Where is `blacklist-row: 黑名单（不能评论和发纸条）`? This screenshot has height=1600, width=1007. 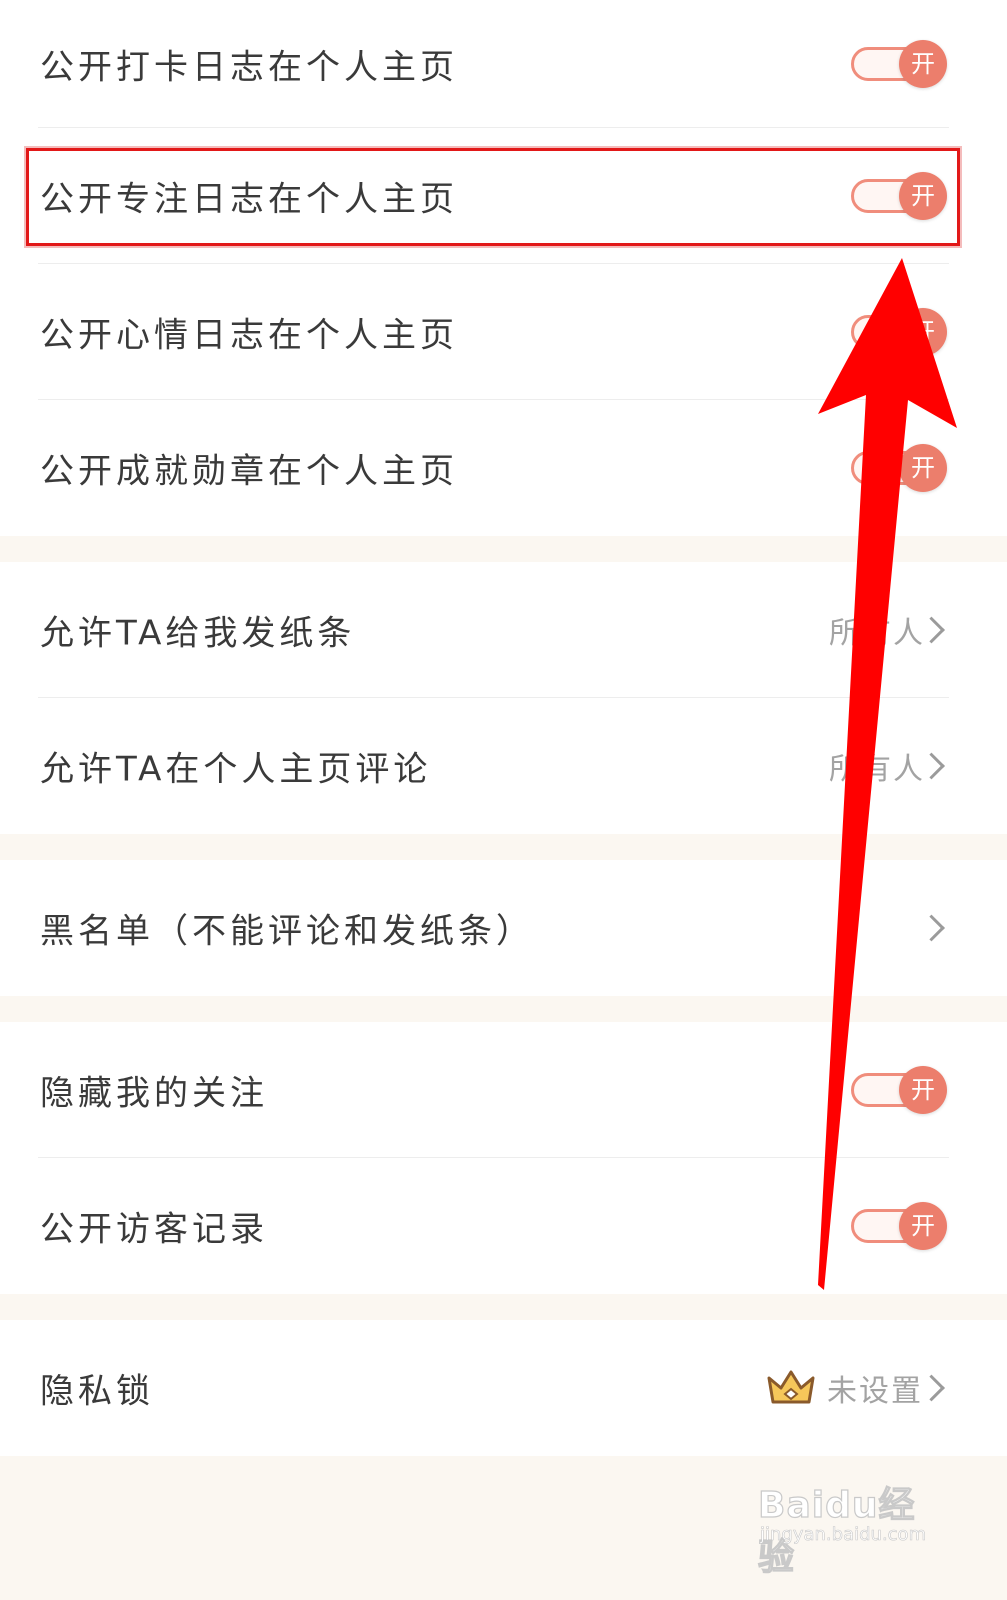
blacklist-row: 黑名单（不能评论和发纸条） is located at coordinates (503, 928).